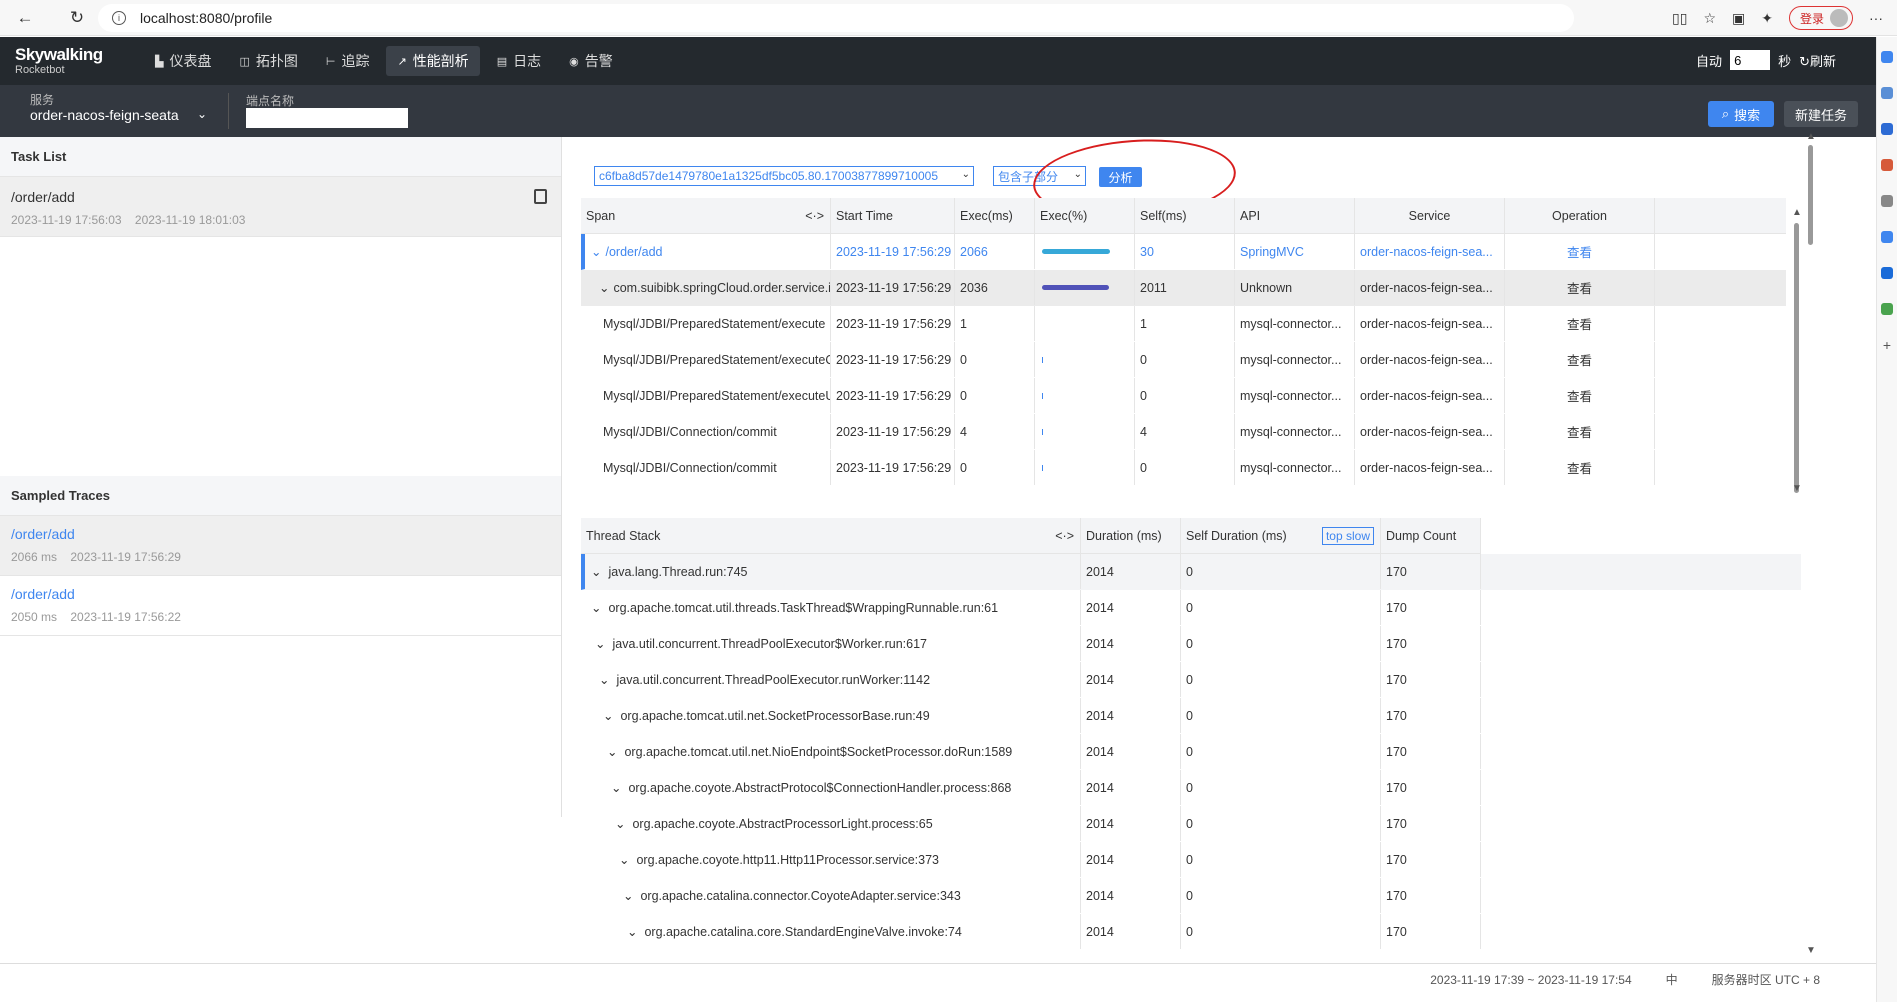  Describe the element at coordinates (1887, 165) in the screenshot. I see `tools-icon` at that location.